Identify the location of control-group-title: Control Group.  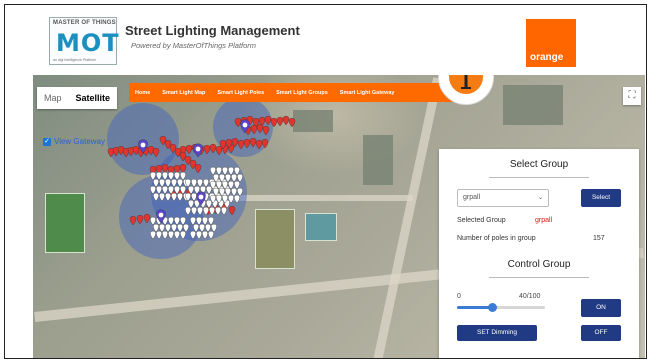
(539, 264).